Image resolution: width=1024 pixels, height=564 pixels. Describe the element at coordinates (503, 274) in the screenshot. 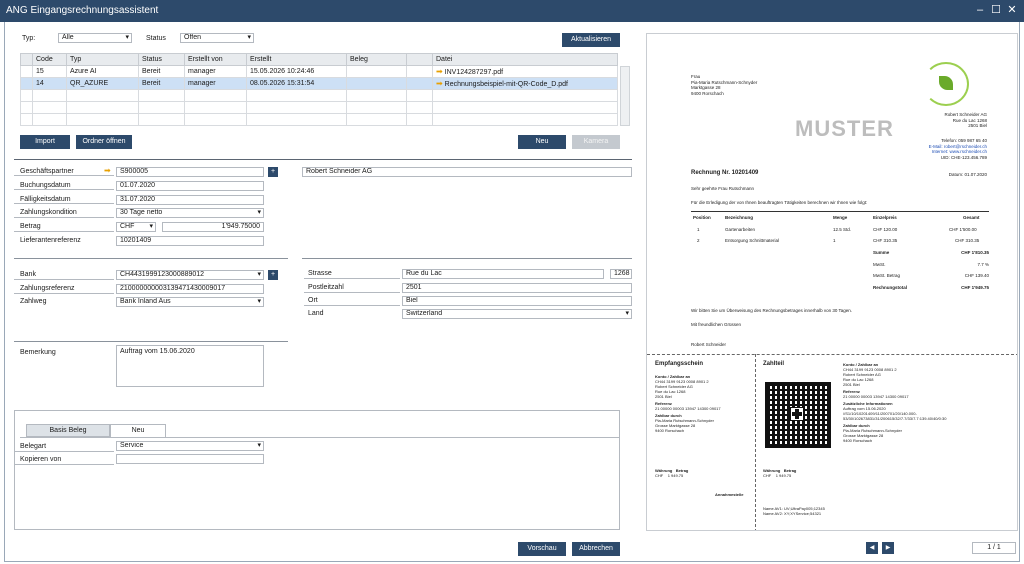

I see `street-field: Rue du Lac` at that location.